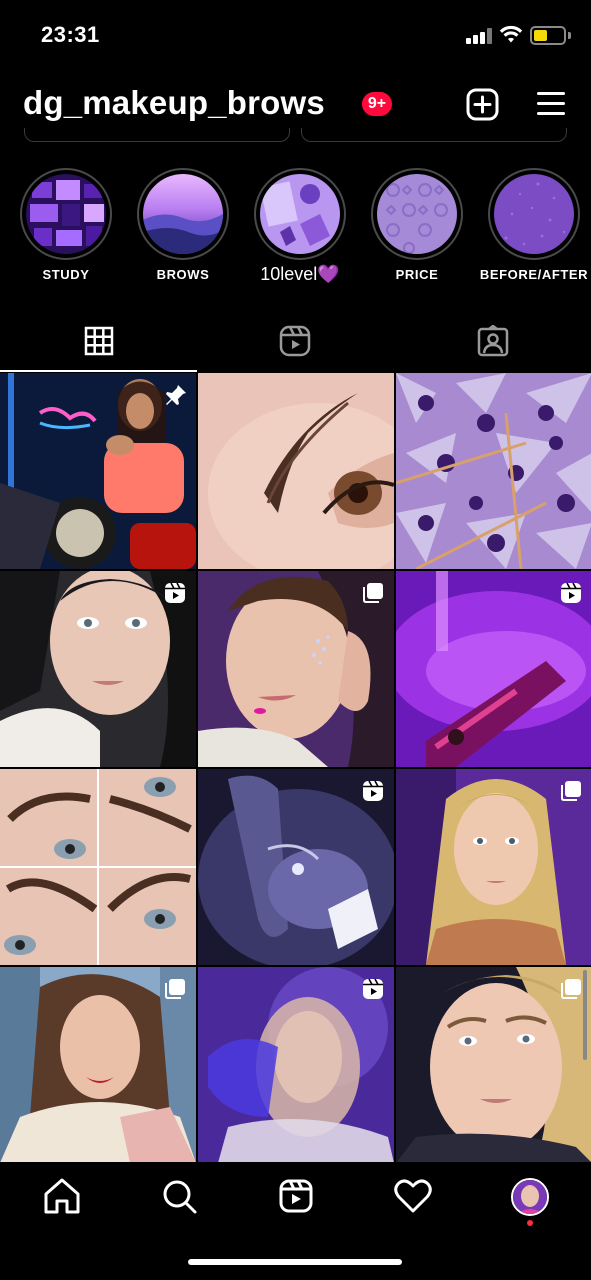  What do you see at coordinates (295, 1262) in the screenshot?
I see `home-indicator` at bounding box center [295, 1262].